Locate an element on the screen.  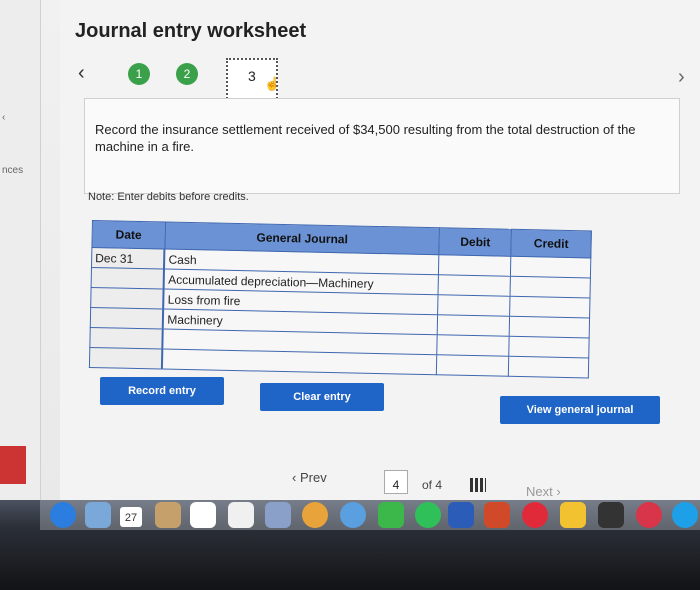
preview-icon is located at coordinates (278, 515).